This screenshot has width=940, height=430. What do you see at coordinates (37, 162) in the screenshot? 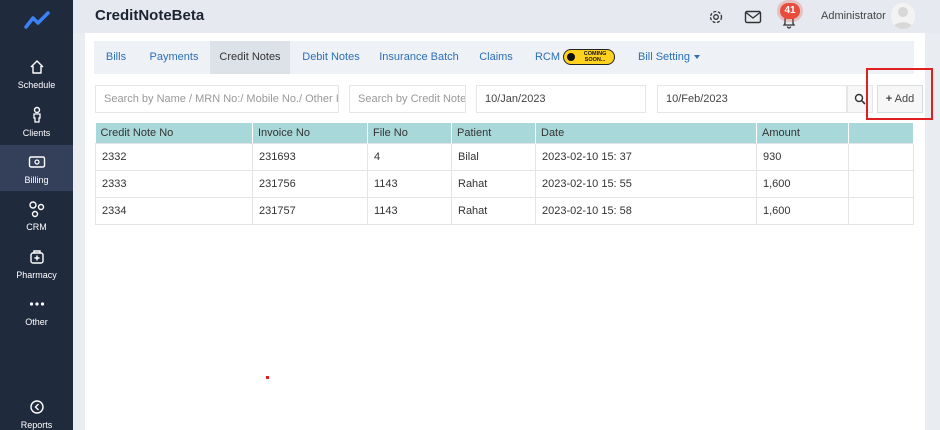
I see `billing-icon` at bounding box center [37, 162].